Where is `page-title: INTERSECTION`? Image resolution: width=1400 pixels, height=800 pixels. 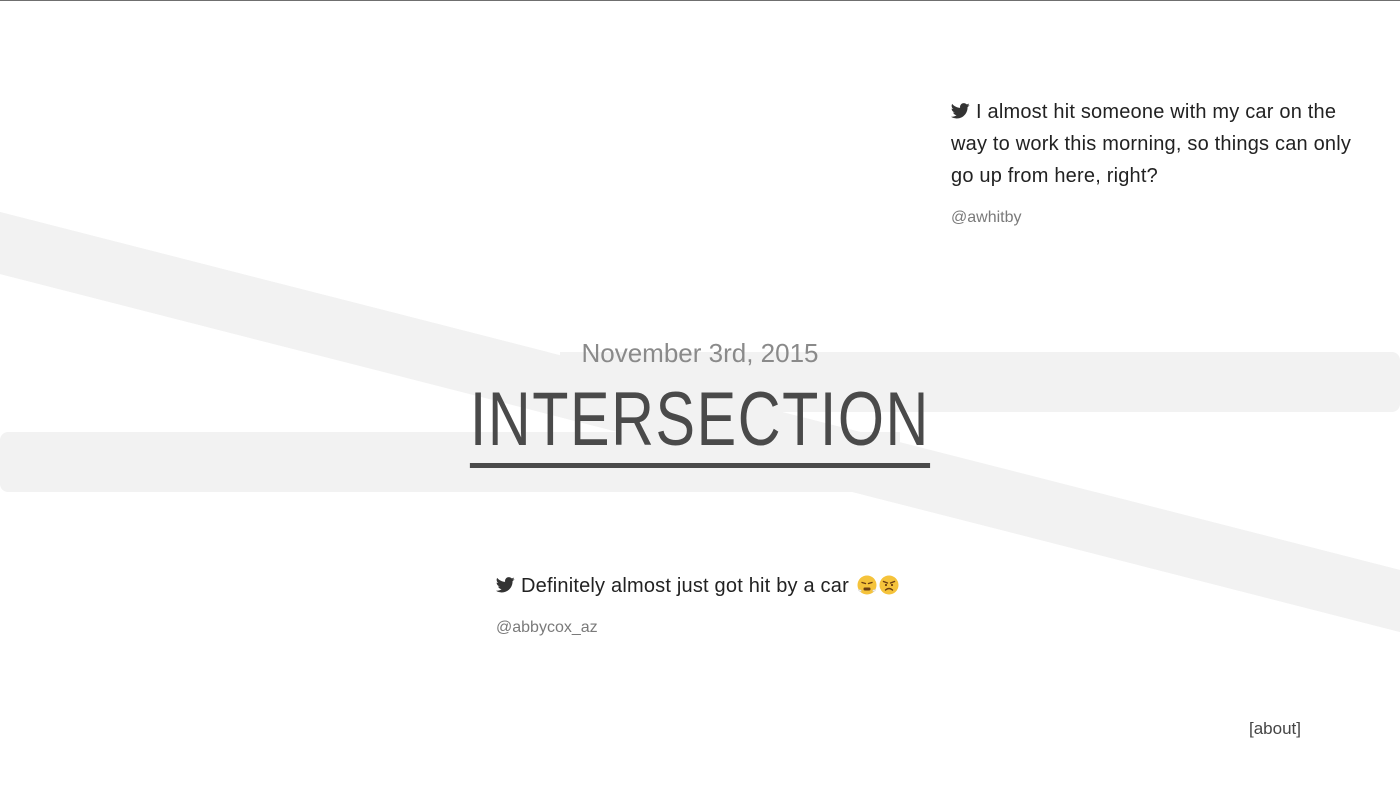 page-title: INTERSECTION is located at coordinates (700, 424).